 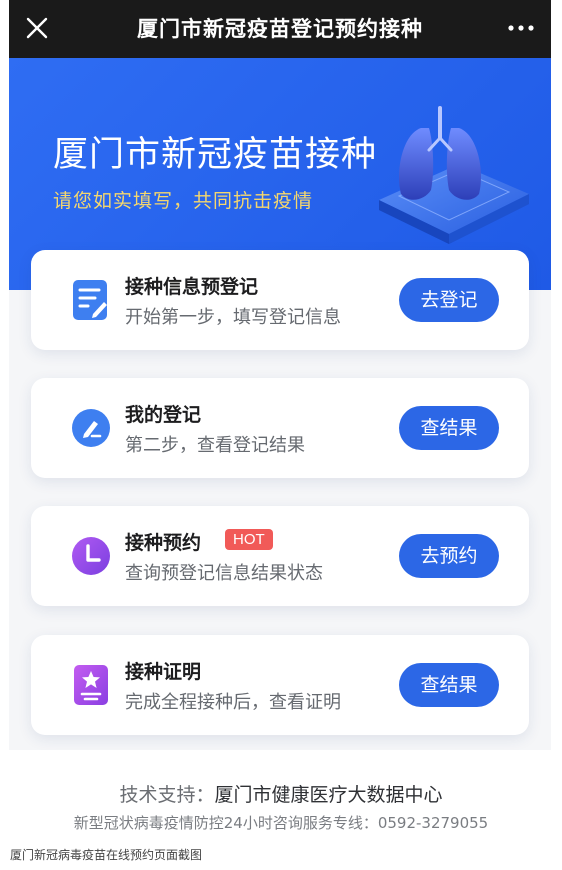 What do you see at coordinates (163, 672) in the screenshot?
I see `card-title: 接种证明` at bounding box center [163, 672].